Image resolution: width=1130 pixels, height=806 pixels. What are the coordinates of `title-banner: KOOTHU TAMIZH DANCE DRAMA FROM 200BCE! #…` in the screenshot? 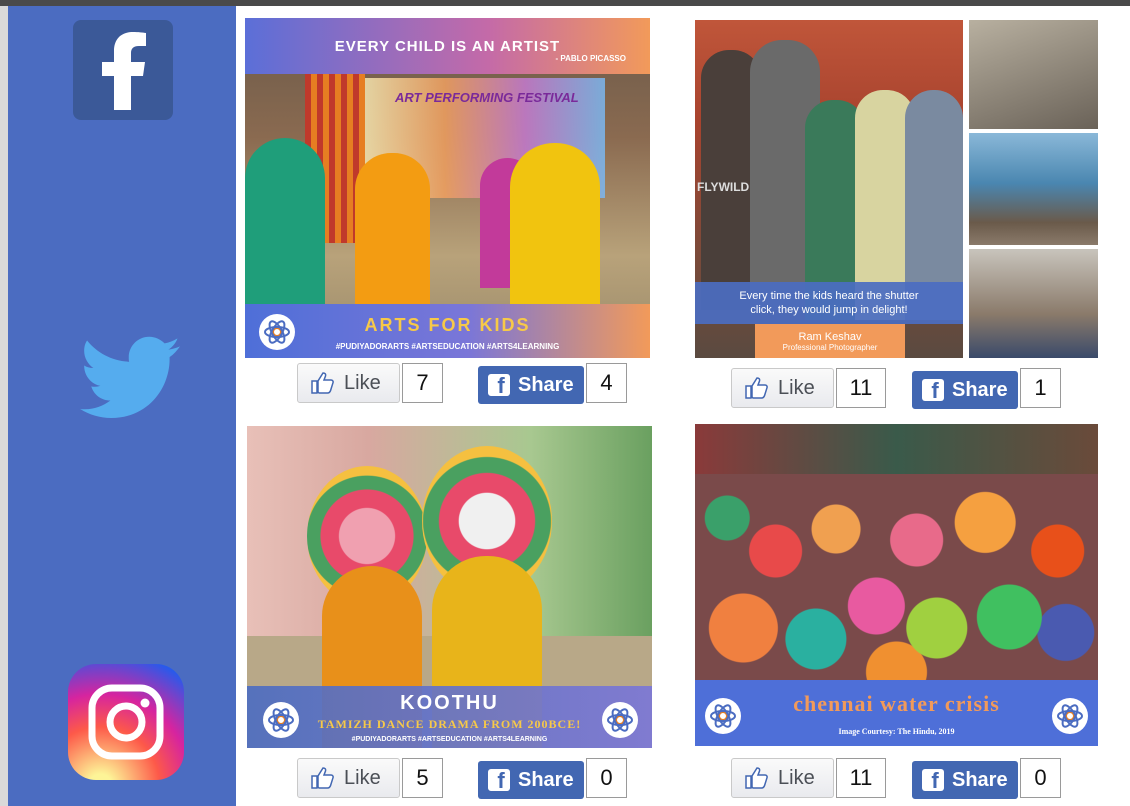 It's located at (449, 717).